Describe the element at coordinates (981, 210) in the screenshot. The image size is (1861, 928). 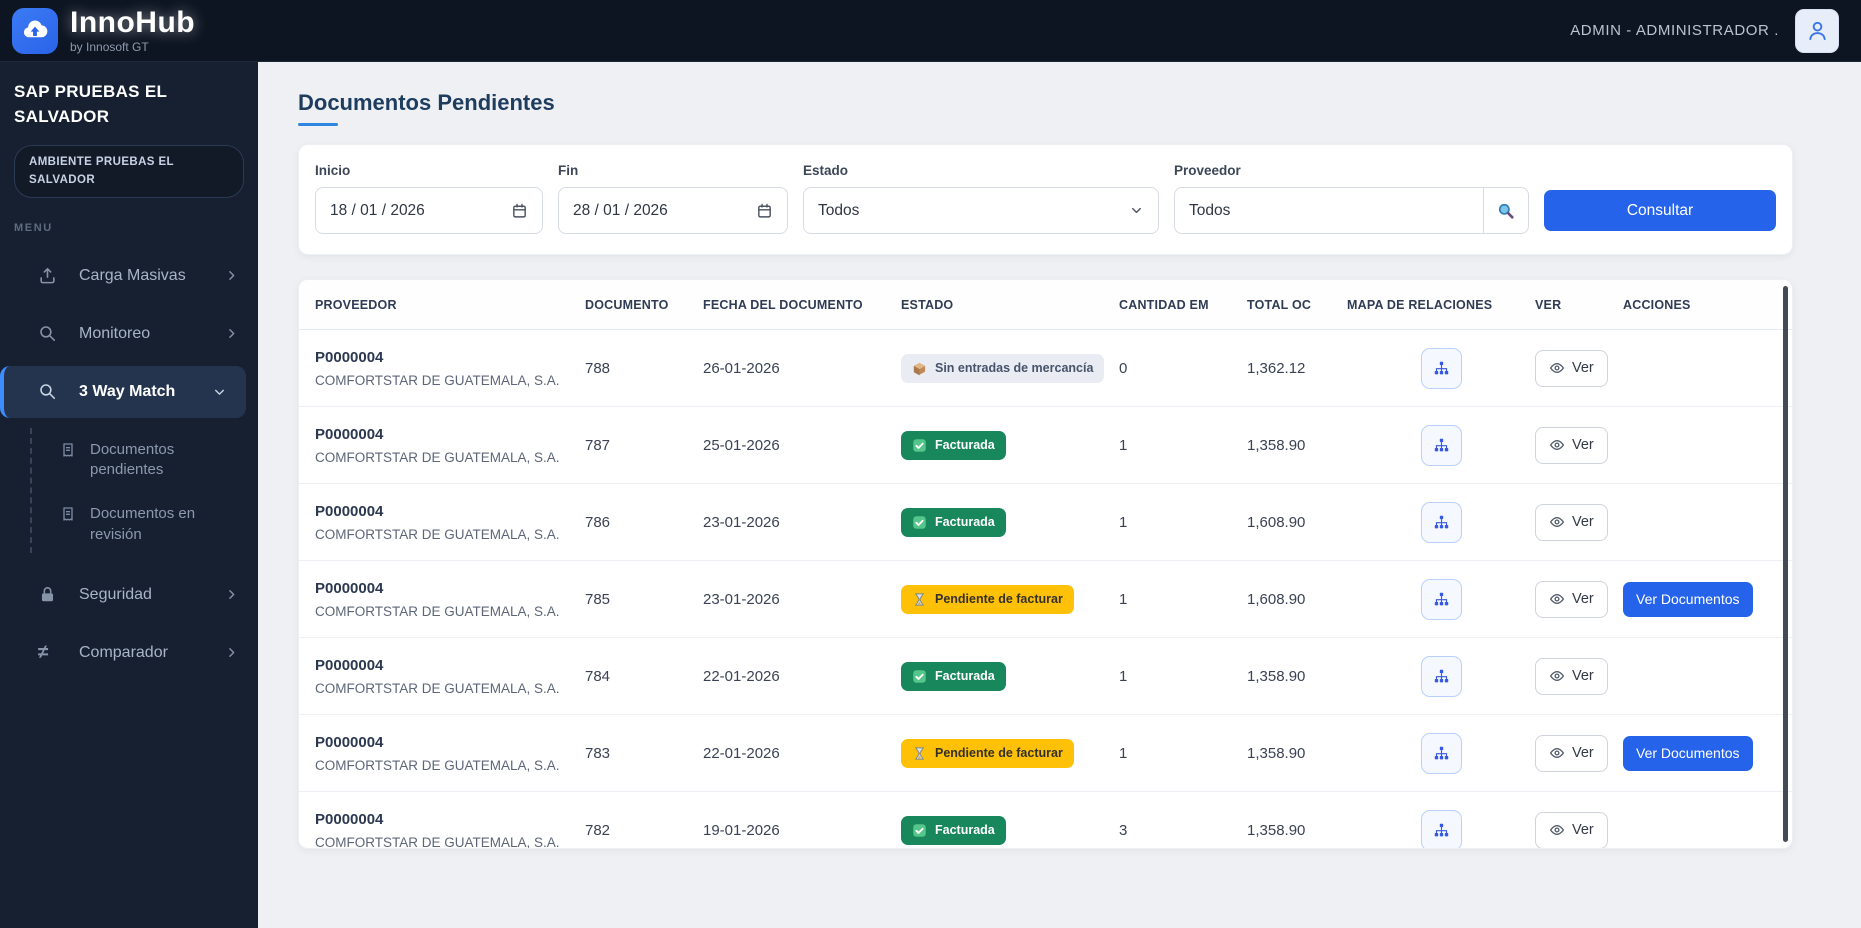
I see `estado-select: Todos` at that location.